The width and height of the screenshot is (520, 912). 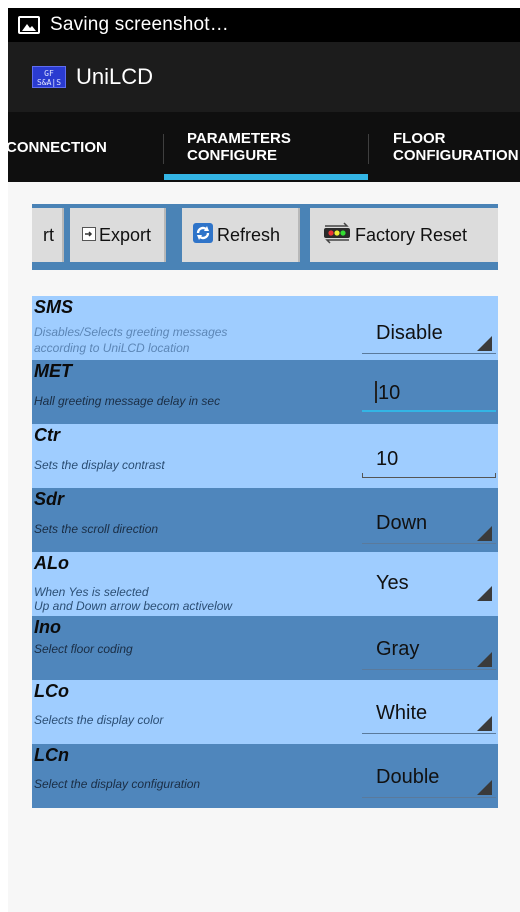 I want to click on tab-floor-label-line1: FLOOR, so click(x=419, y=138).